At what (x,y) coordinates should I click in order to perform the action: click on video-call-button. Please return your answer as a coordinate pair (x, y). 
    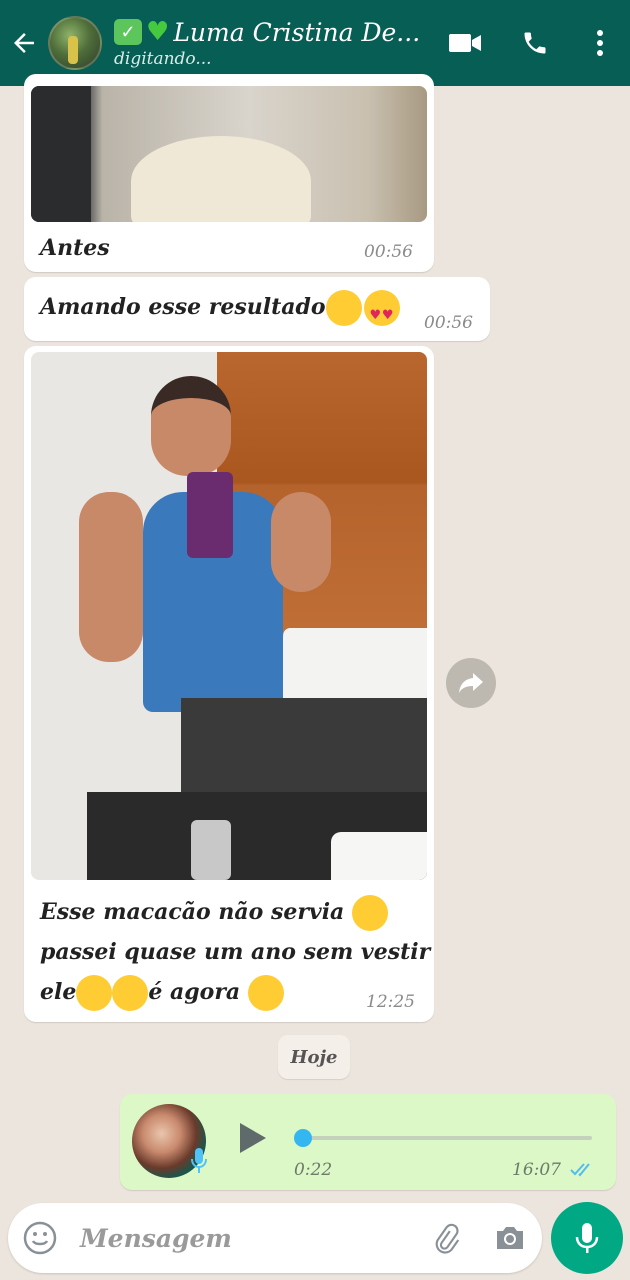
    Looking at the image, I should click on (465, 43).